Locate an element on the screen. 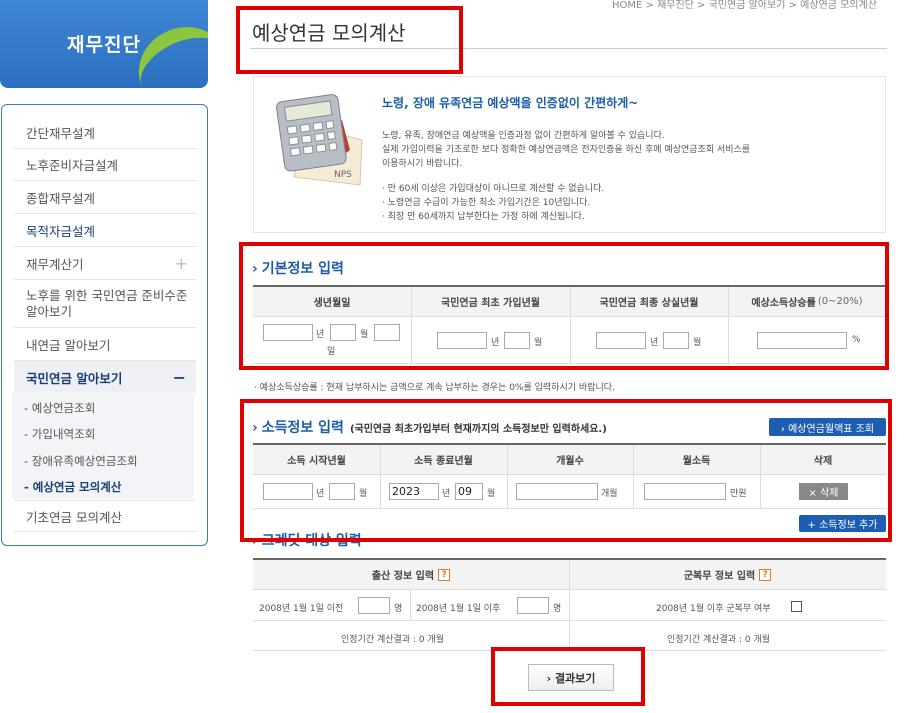 The image size is (922, 713). header-income-rate-text: 예상소득상승률 is located at coordinates (783, 303).